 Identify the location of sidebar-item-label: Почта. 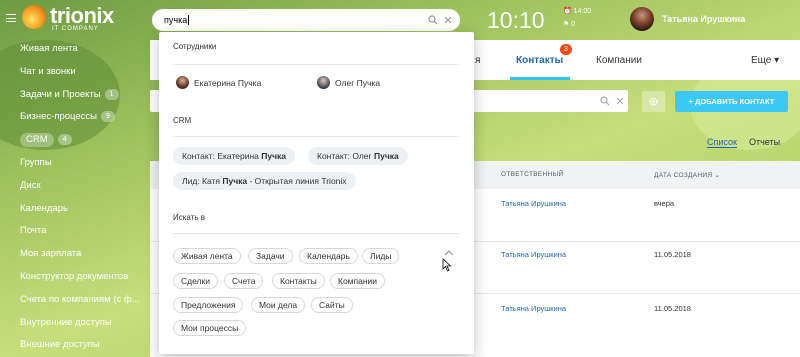
(33, 231).